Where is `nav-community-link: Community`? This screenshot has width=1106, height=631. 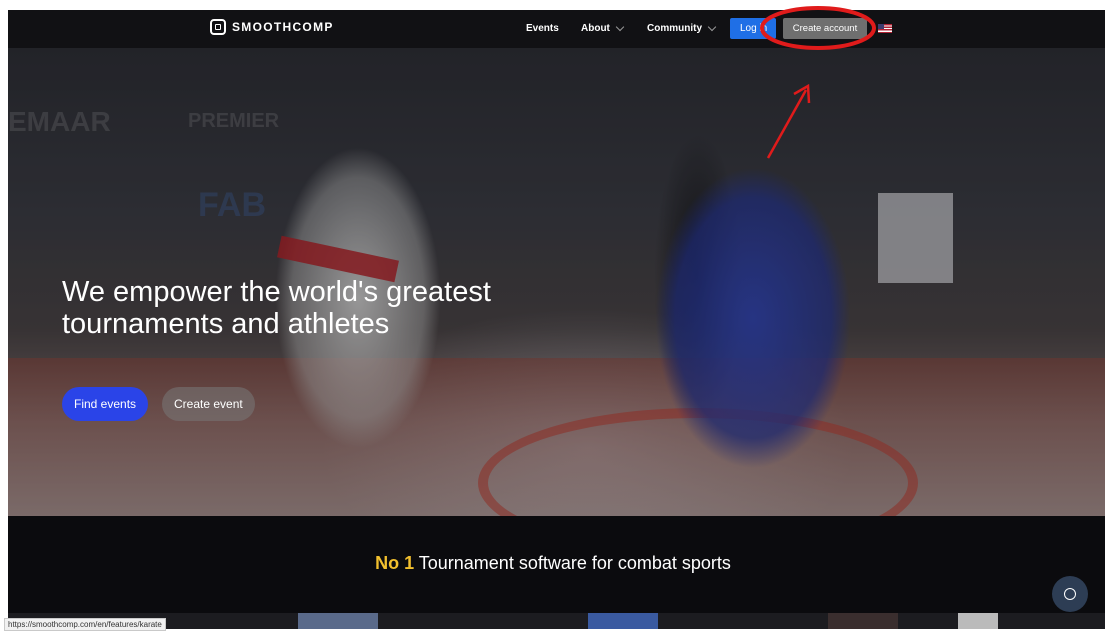
nav-community-link: Community is located at coordinates (682, 28).